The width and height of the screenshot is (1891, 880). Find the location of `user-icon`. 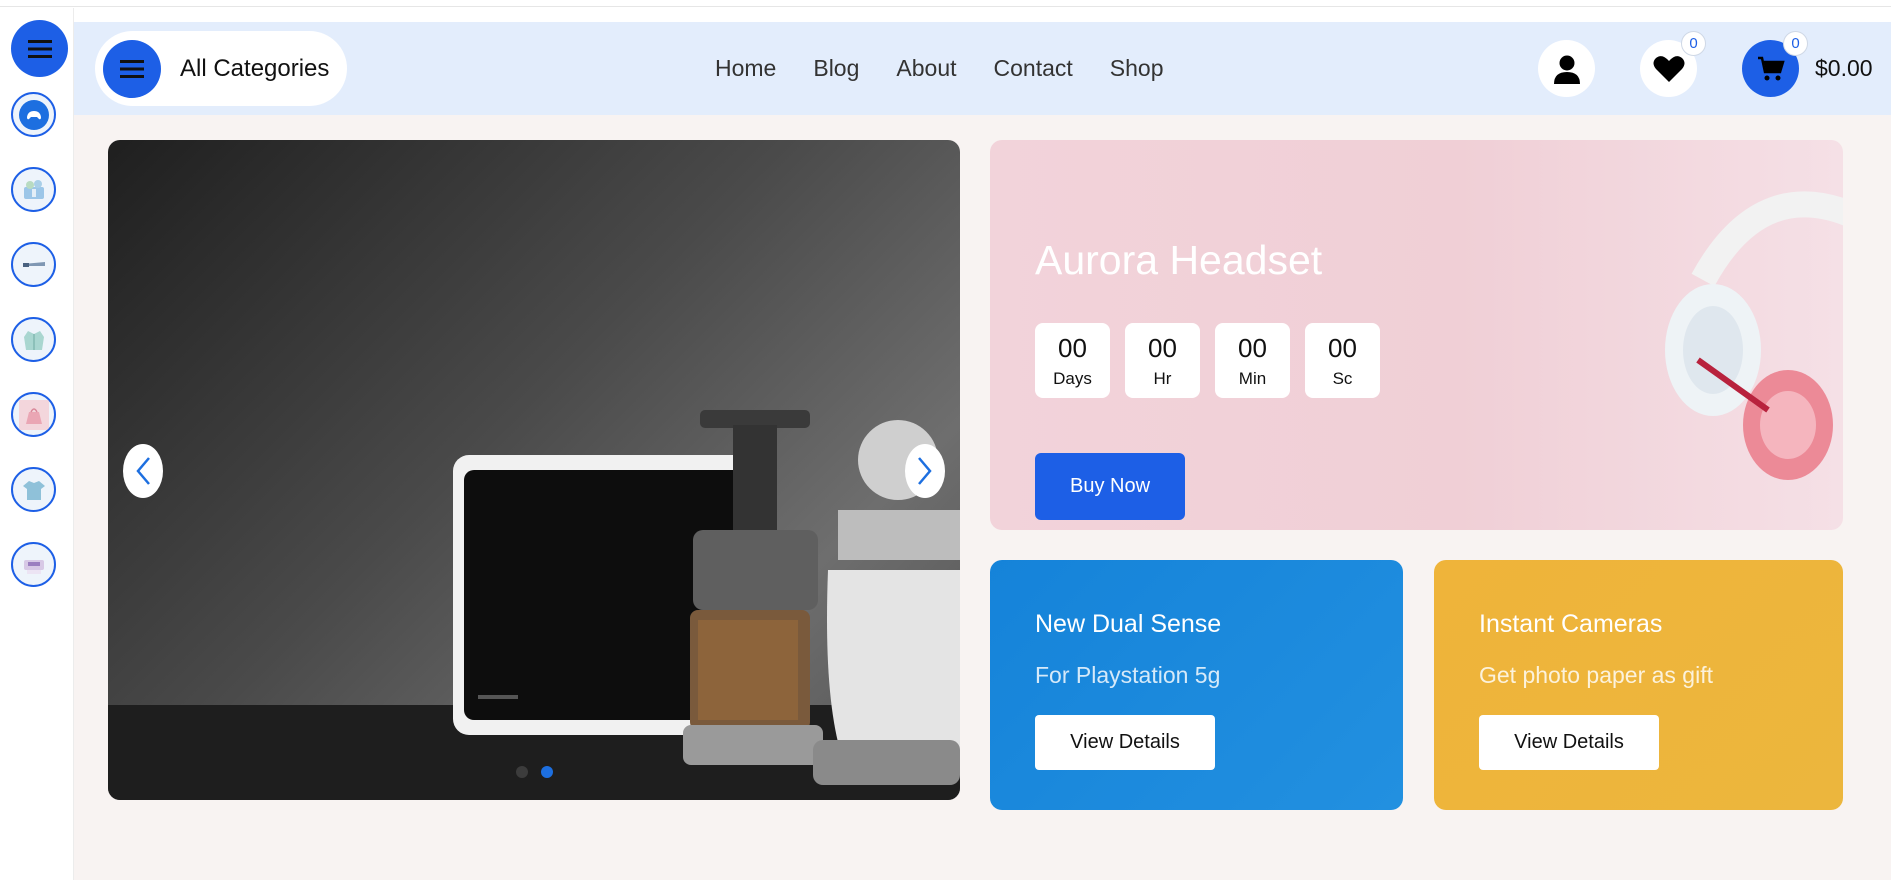

user-icon is located at coordinates (1566, 69).